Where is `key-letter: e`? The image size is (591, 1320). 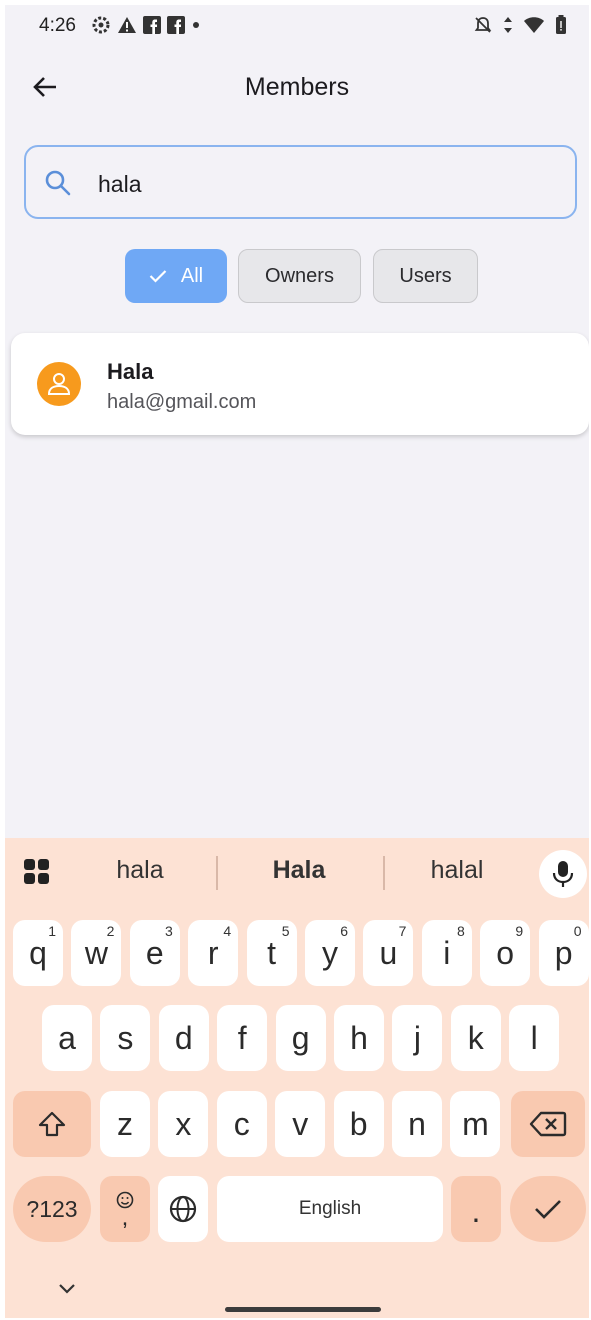
key-letter: e is located at coordinates (154, 952).